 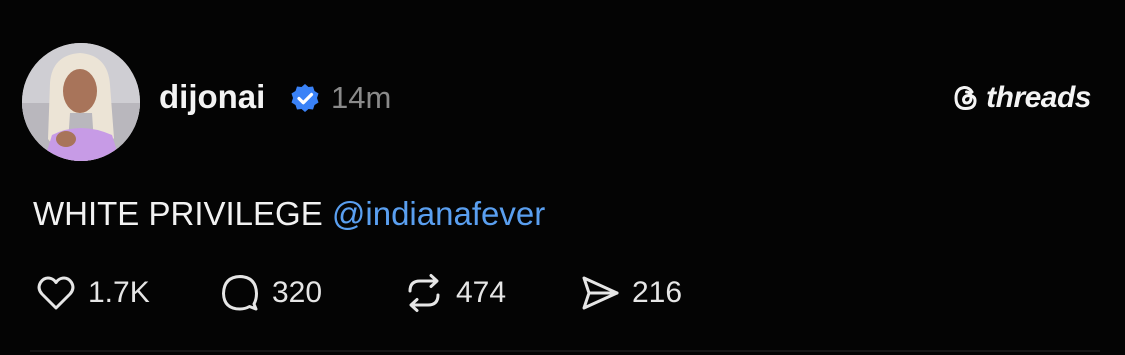 I want to click on heart-icon, so click(x=56, y=293).